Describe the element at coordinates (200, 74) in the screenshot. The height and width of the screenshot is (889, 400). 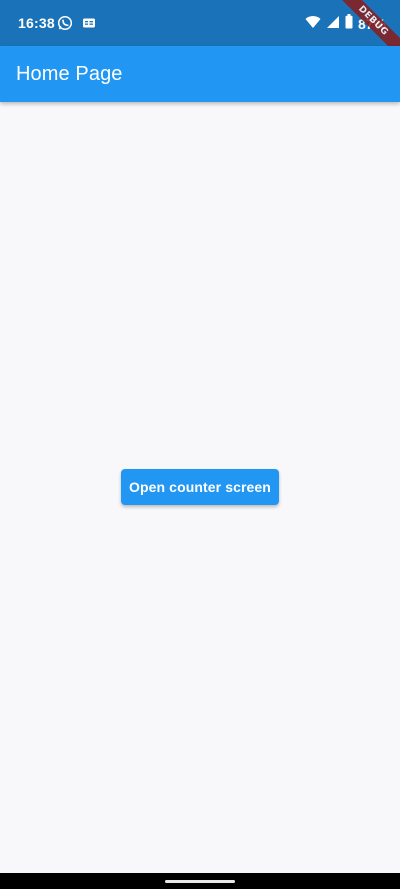
I see `app-bar: Home Page` at that location.